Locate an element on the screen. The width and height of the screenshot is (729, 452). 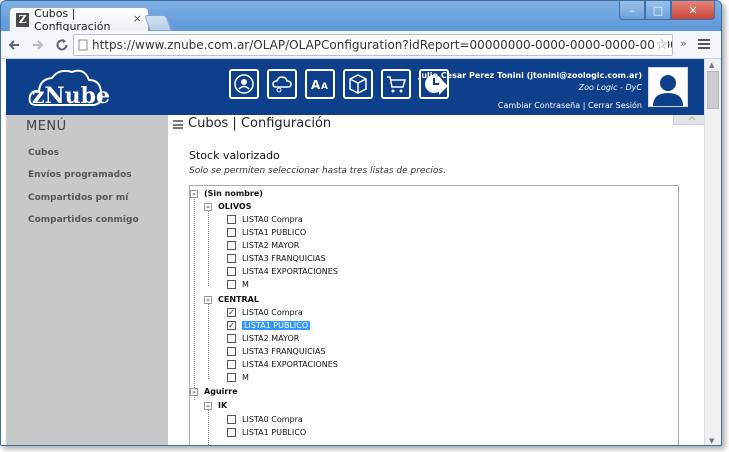
tree-root-label: (Sin nombre) is located at coordinates (233, 193).